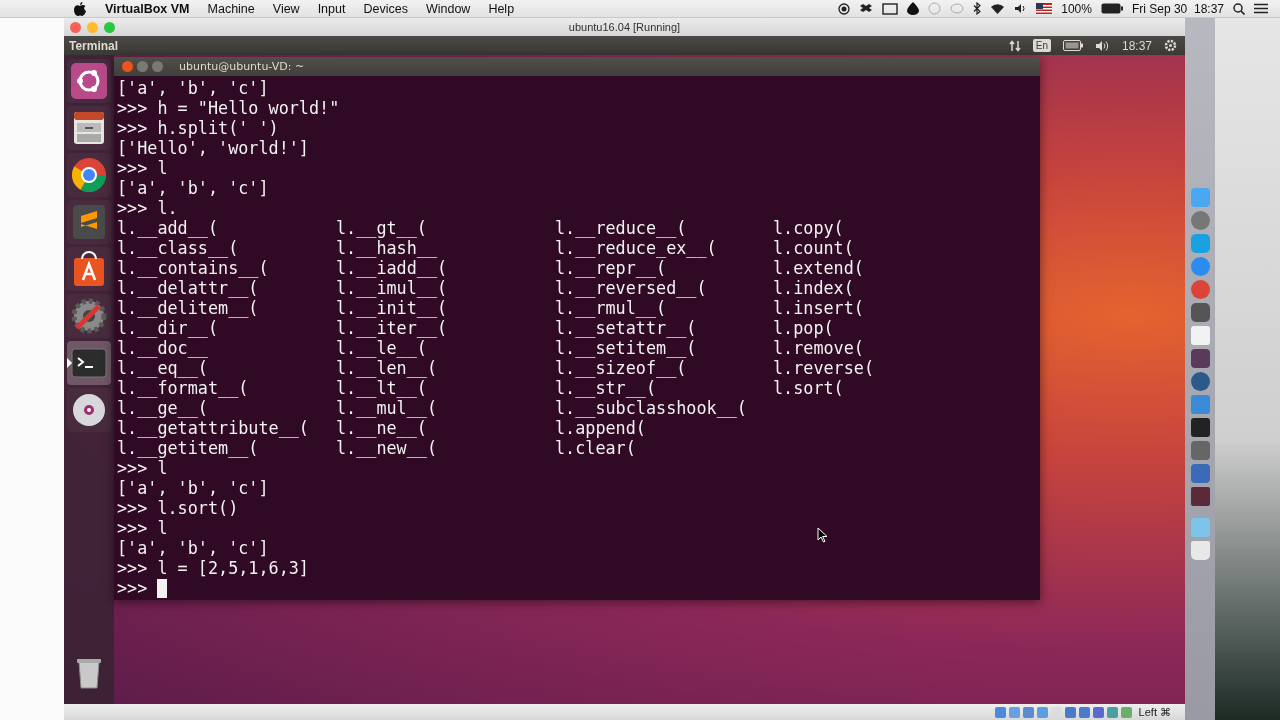 This screenshot has height=720, width=1280. I want to click on terminal-line: >>> l.sort(), so click(178, 508).